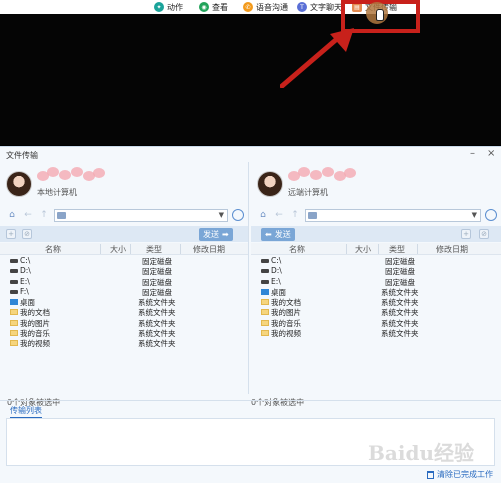  Describe the element at coordinates (175, 7) in the screenshot. I see `toolbar-action-label: 动作` at that location.